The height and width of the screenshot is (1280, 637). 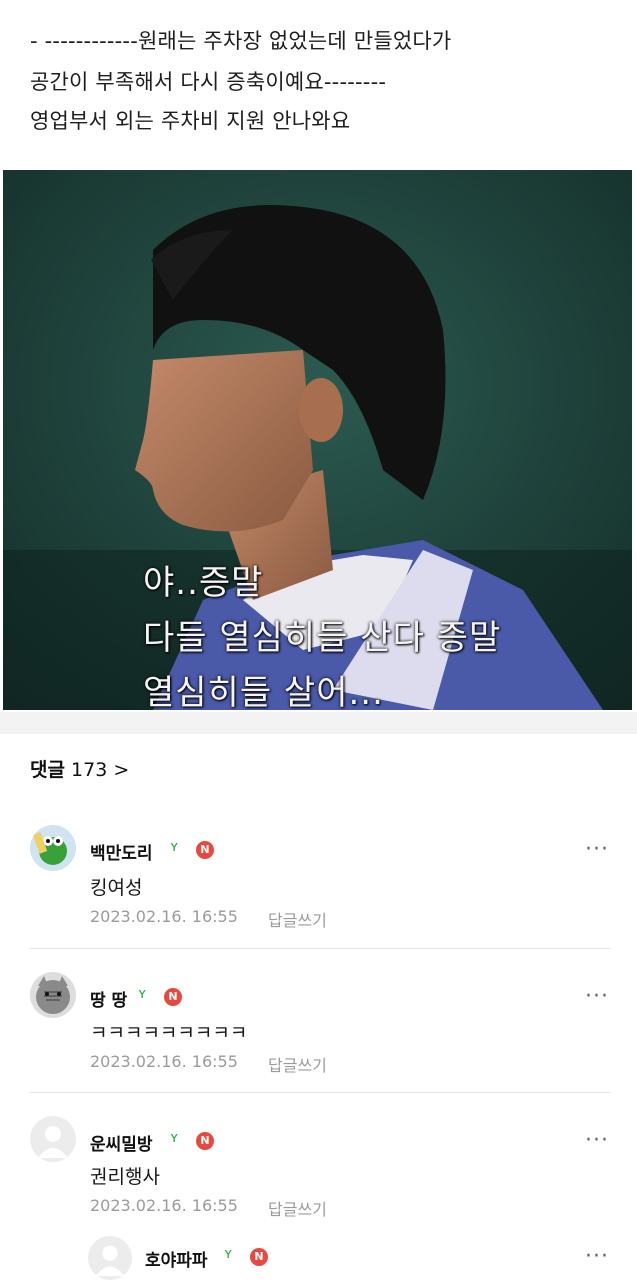 I want to click on comment-username: 백만도리, so click(x=121, y=851).